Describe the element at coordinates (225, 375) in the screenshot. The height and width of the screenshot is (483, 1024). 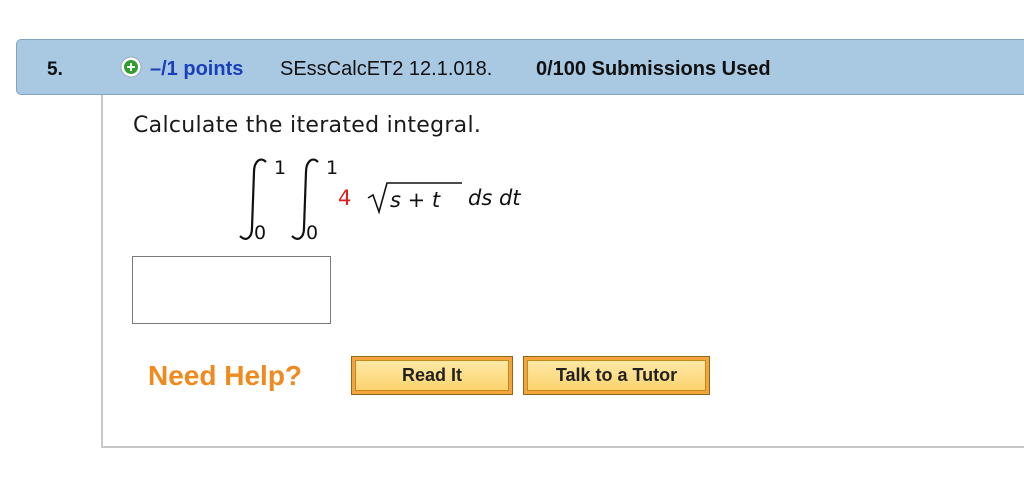
I see `need-help-label: Need Help?` at that location.